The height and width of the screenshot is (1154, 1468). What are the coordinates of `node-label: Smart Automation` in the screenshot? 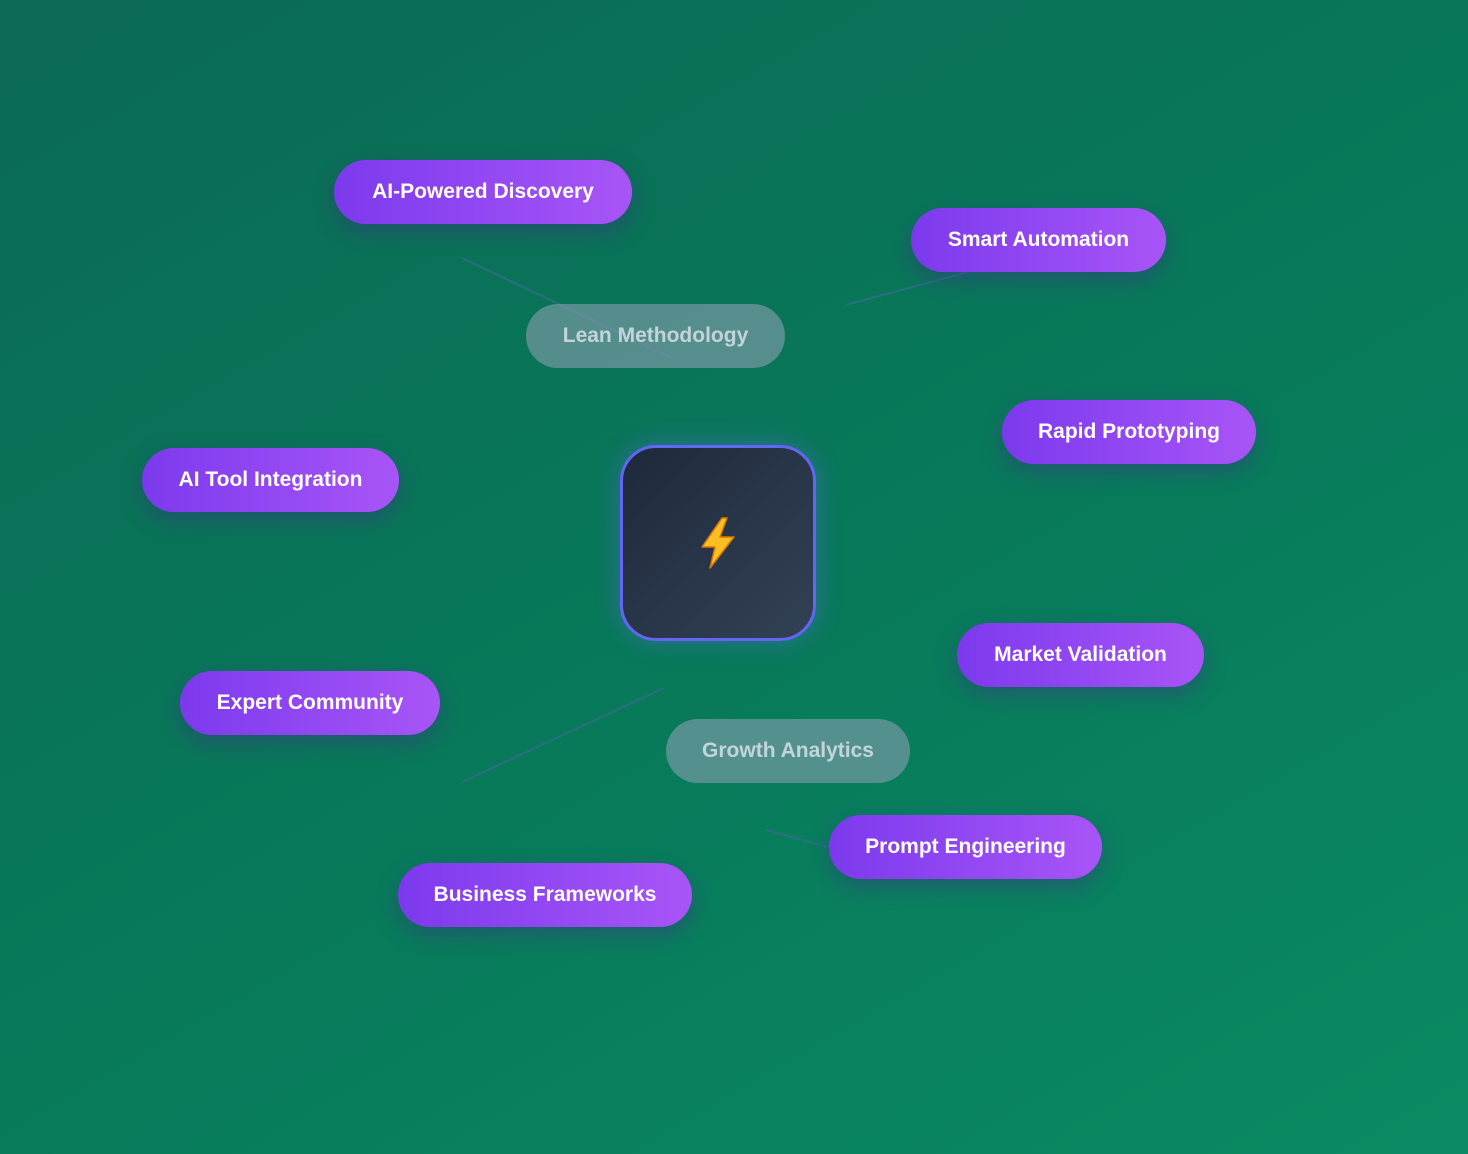 It's located at (1038, 239).